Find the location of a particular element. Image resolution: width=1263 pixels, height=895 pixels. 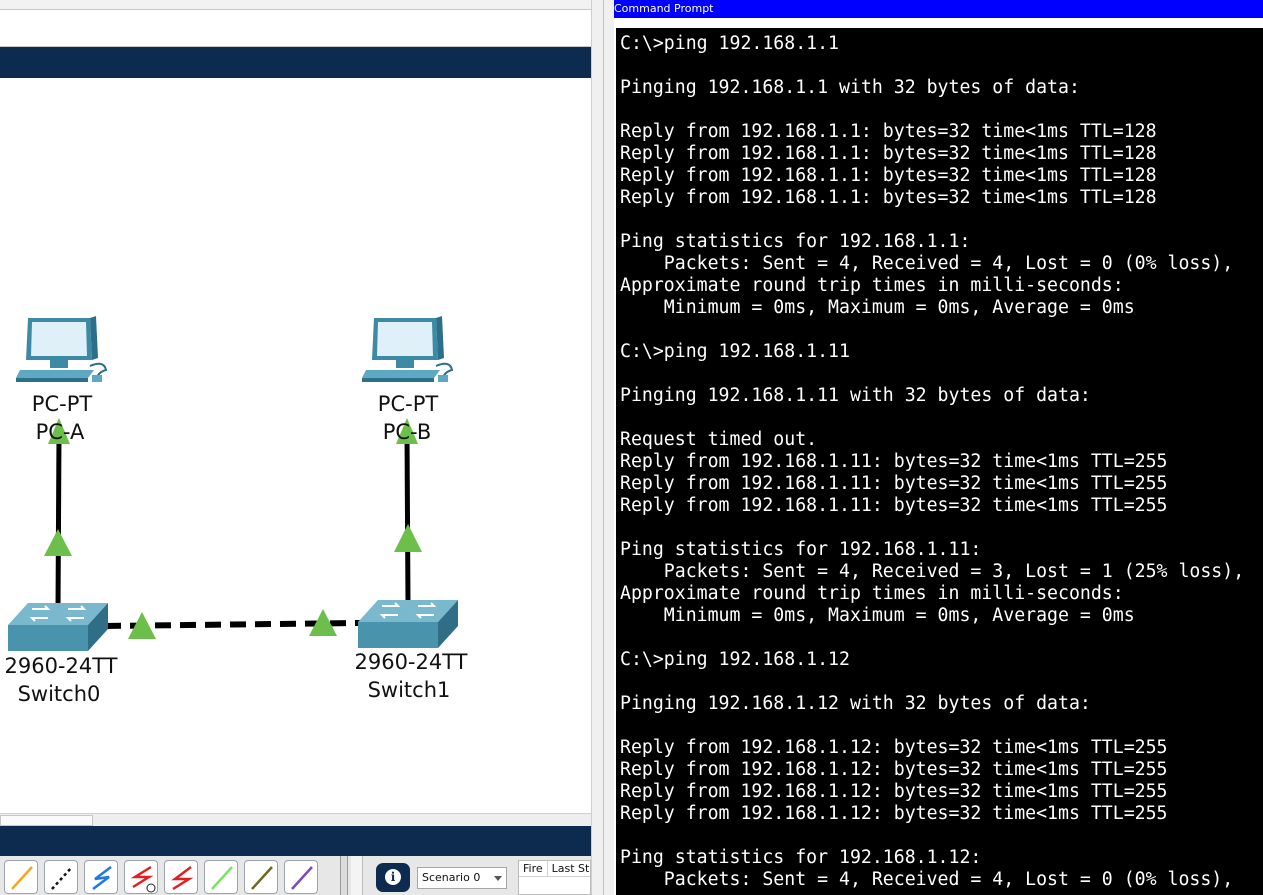

panel-splitter is located at coordinates (344, 875).